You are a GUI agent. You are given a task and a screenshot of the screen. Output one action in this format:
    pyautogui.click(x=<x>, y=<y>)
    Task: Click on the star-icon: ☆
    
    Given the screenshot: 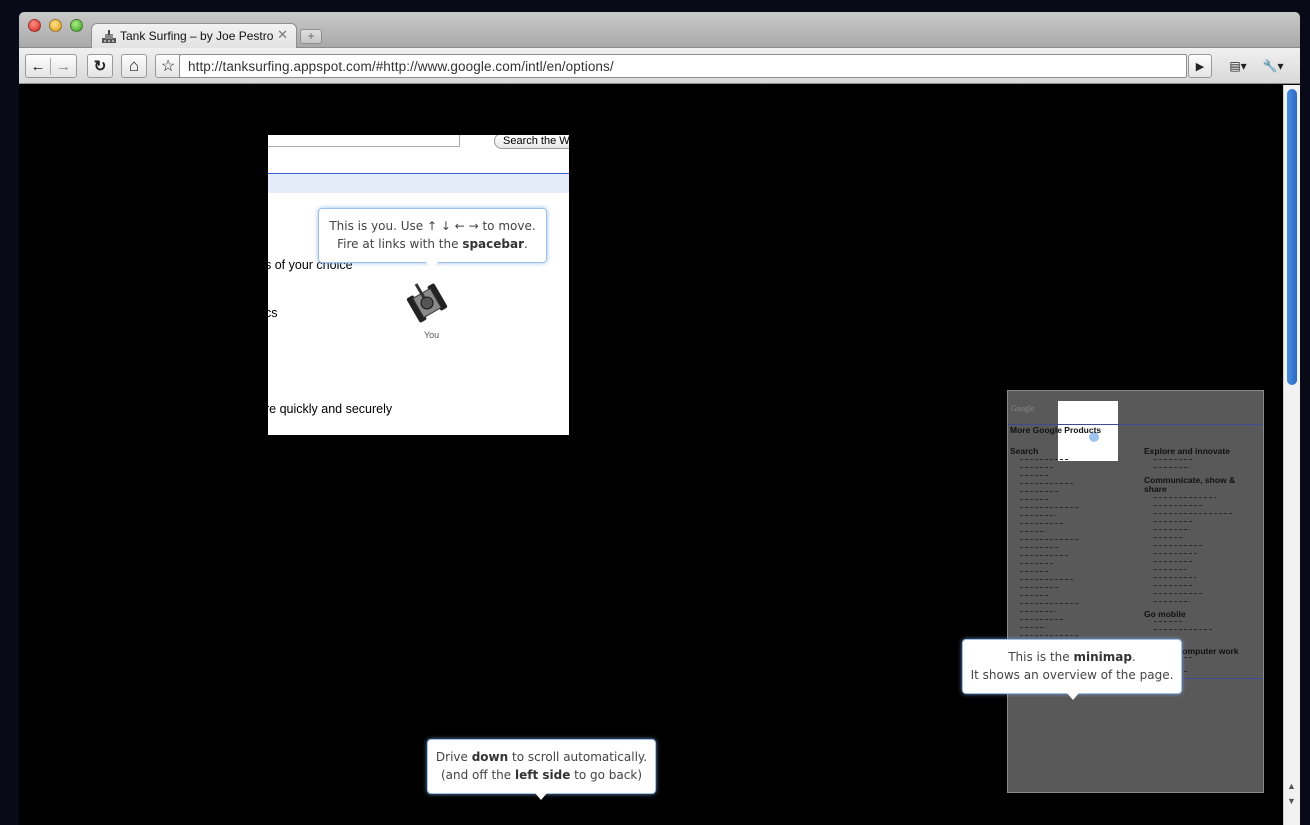 What is the action you would take?
    pyautogui.click(x=168, y=66)
    